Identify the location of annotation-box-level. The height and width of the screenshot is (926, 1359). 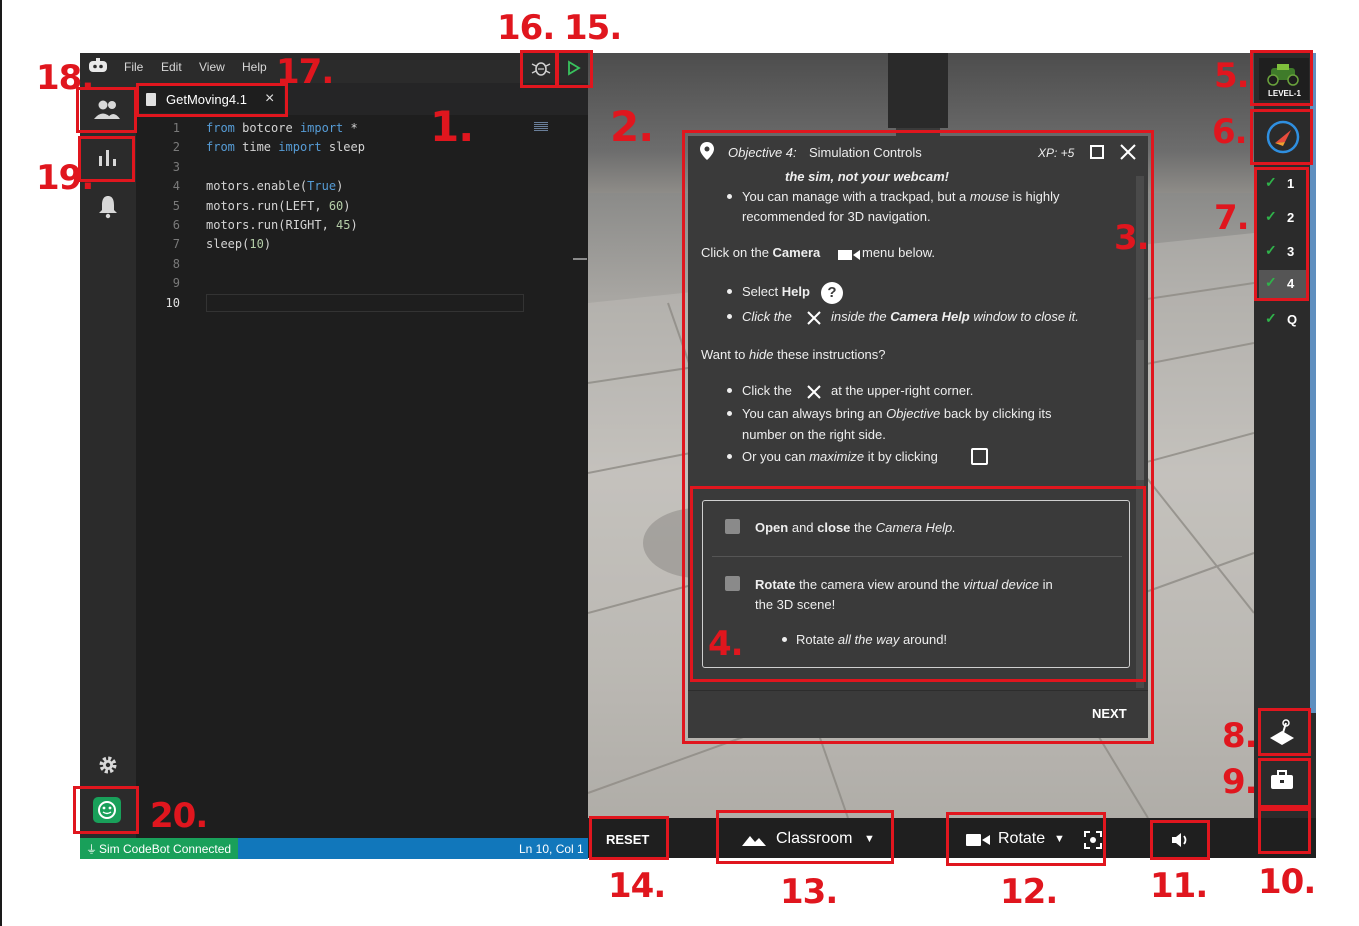
(1281, 78).